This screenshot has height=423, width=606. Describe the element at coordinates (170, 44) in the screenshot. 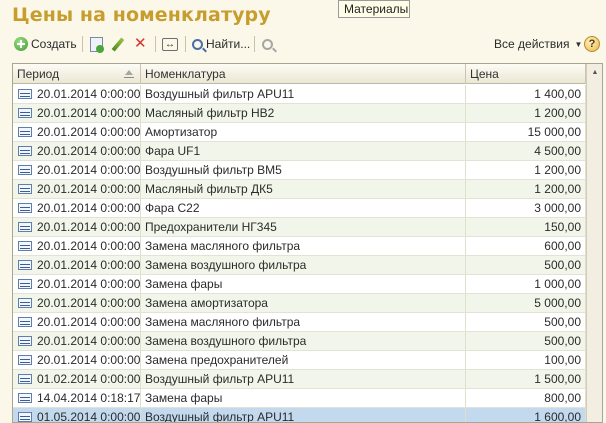

I see `navigate-button: ↔` at that location.